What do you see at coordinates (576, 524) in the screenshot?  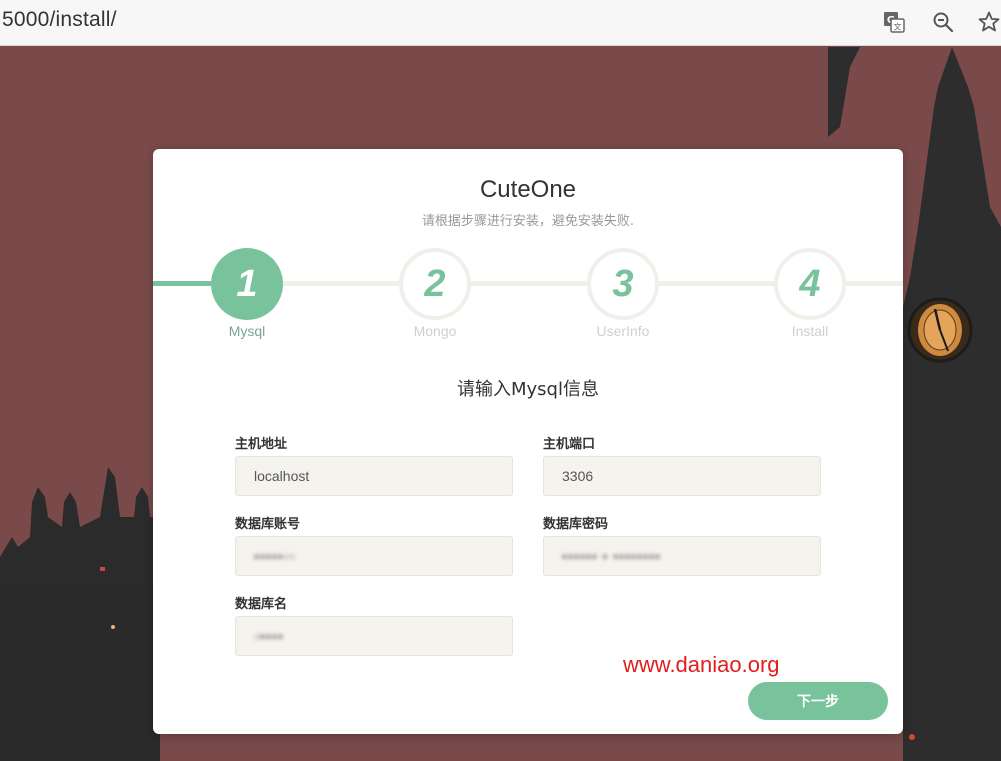 I see `db-password-label: 数据库密码` at bounding box center [576, 524].